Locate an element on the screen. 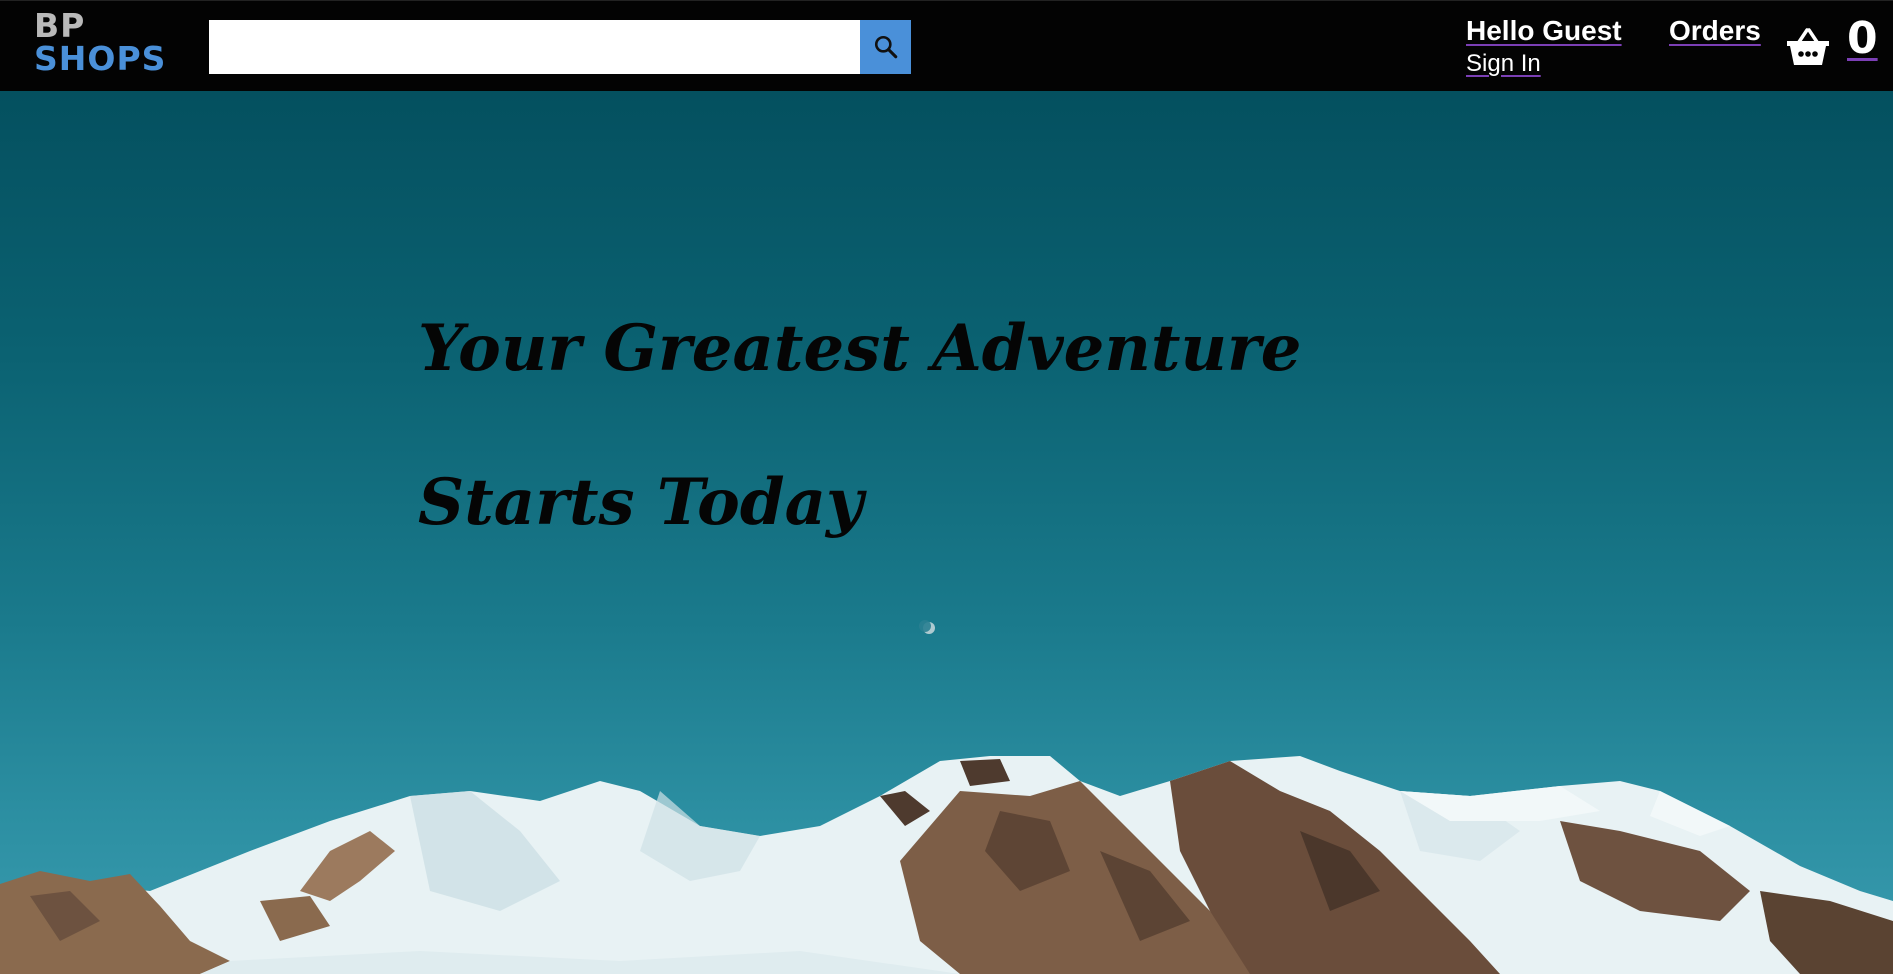  site-logo: BP SHOPS is located at coordinates (104, 44).